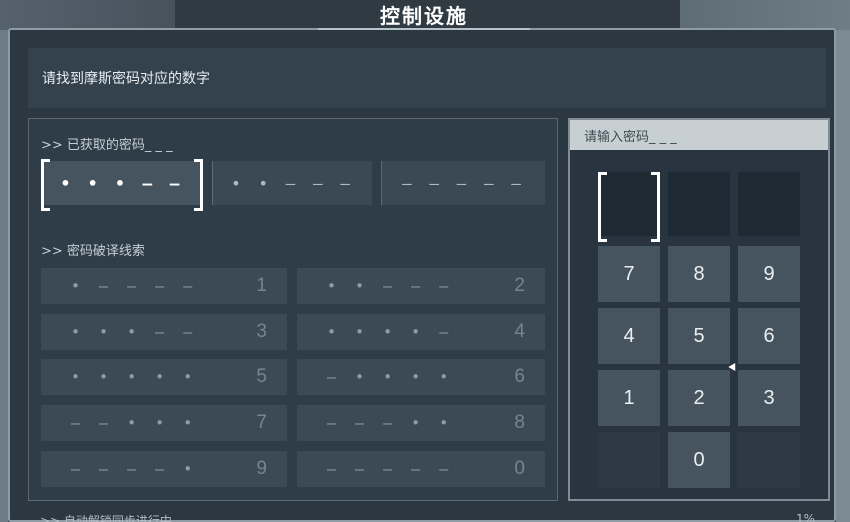 Image resolution: width=850 pixels, height=522 pixels. What do you see at coordinates (629, 336) in the screenshot?
I see `key-4-button: 4` at bounding box center [629, 336].